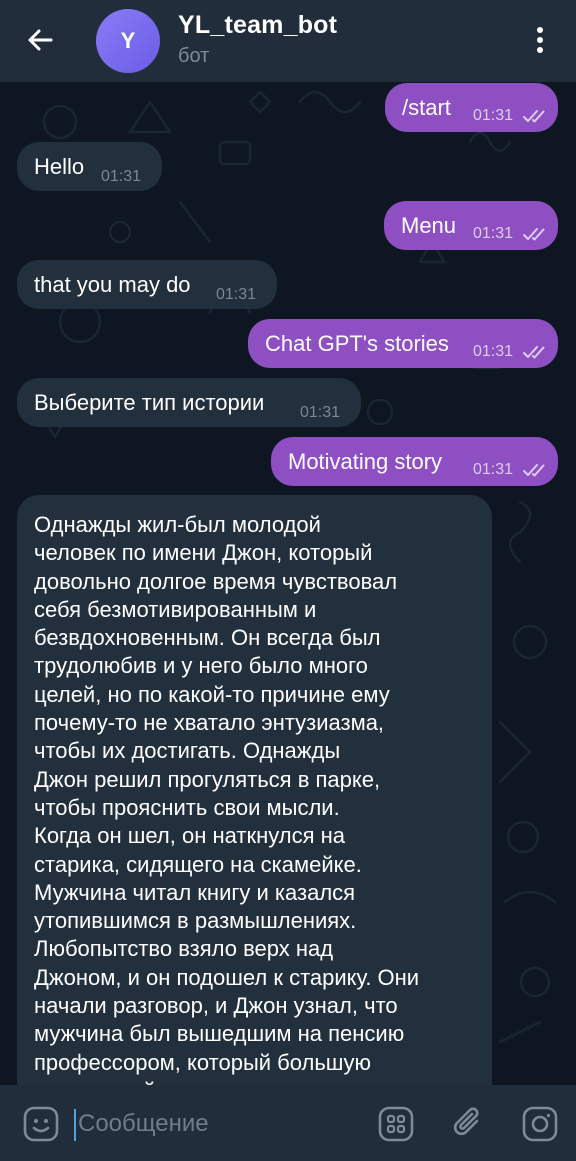  Describe the element at coordinates (396, 1124) in the screenshot. I see `bot-commands-icon` at that location.